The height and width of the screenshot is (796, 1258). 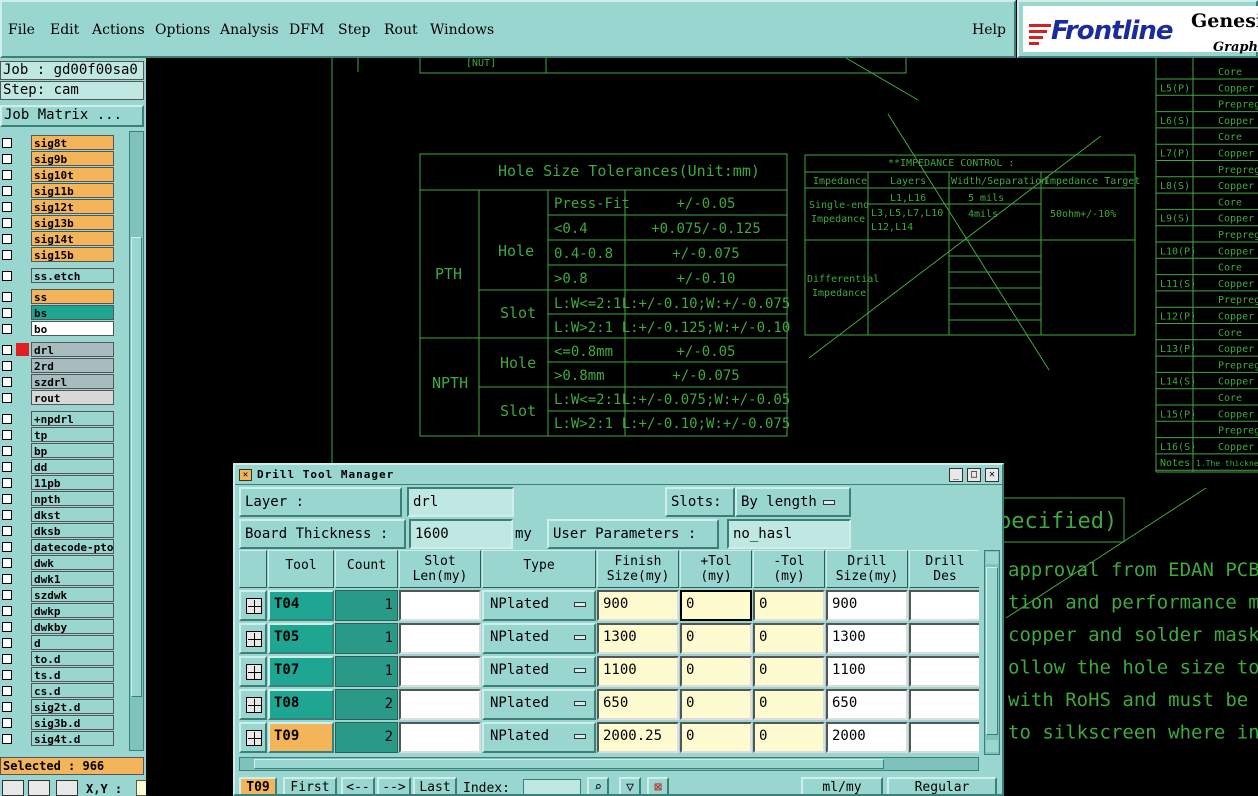 I want to click on layer-name: ss.etch, so click(x=72, y=275).